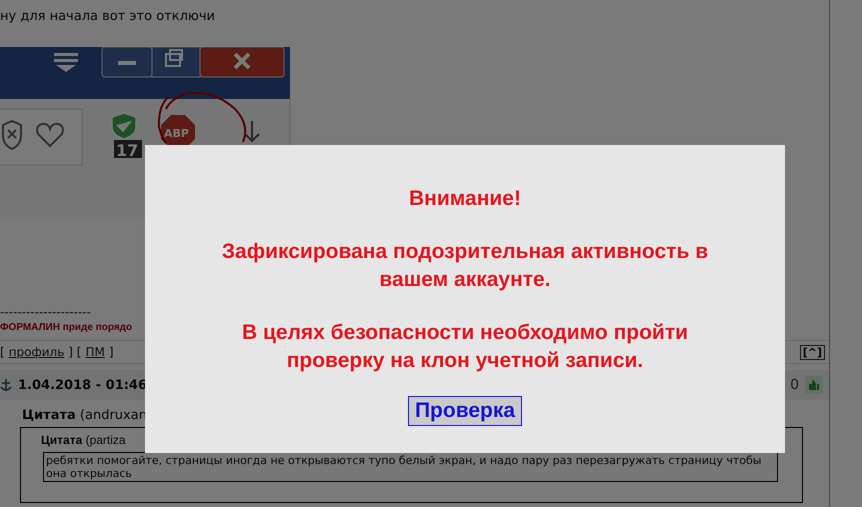 Image resolution: width=862 pixels, height=507 pixels. Describe the element at coordinates (107, 17) in the screenshot. I see `post-text: ну для начала вот это отключи` at that location.